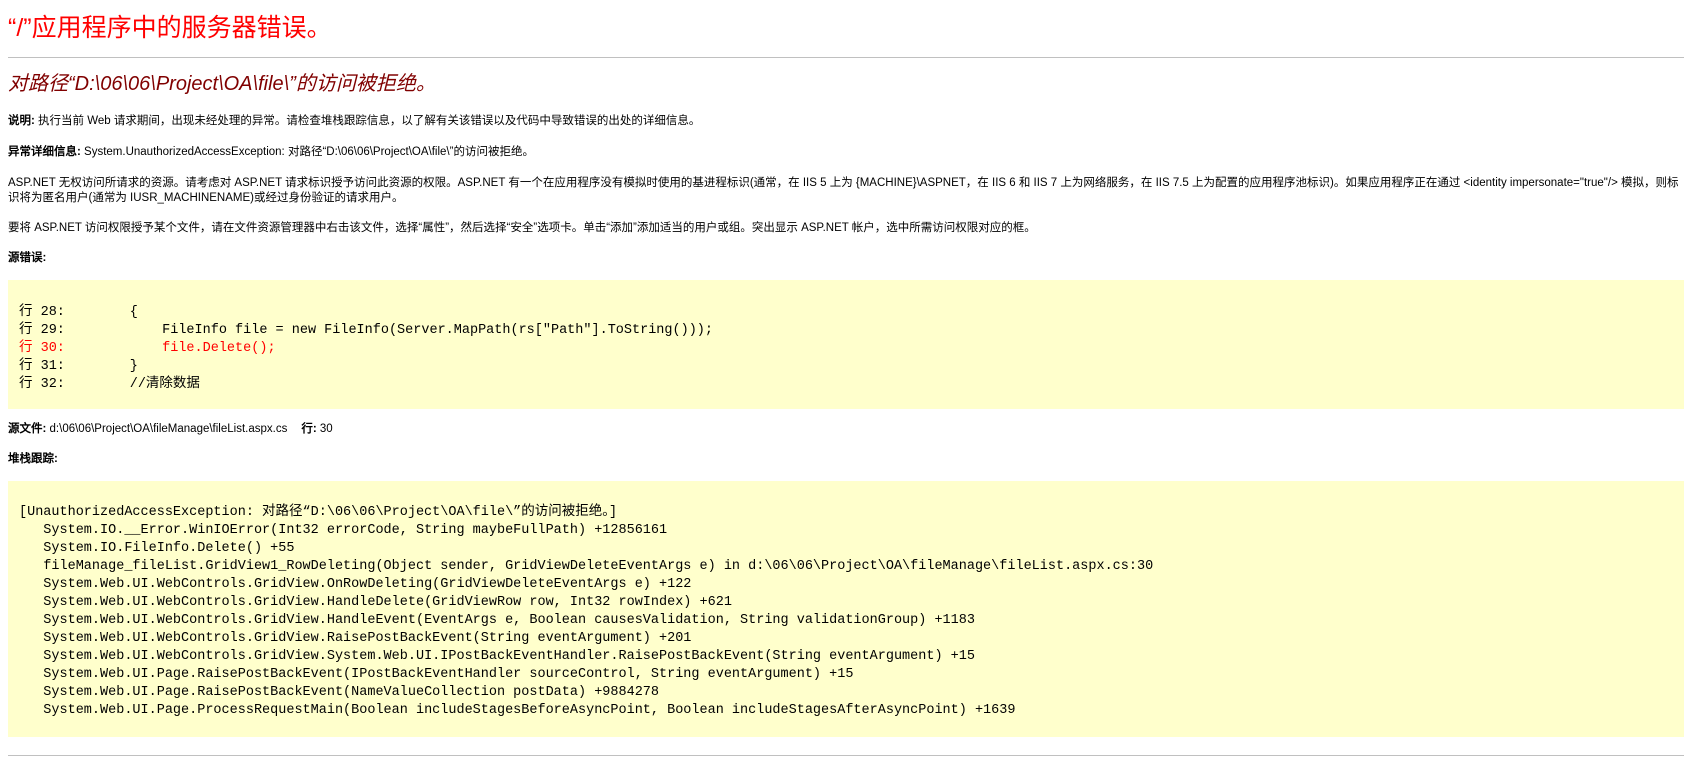  I want to click on source-file-label: 源文件:, so click(27, 429).